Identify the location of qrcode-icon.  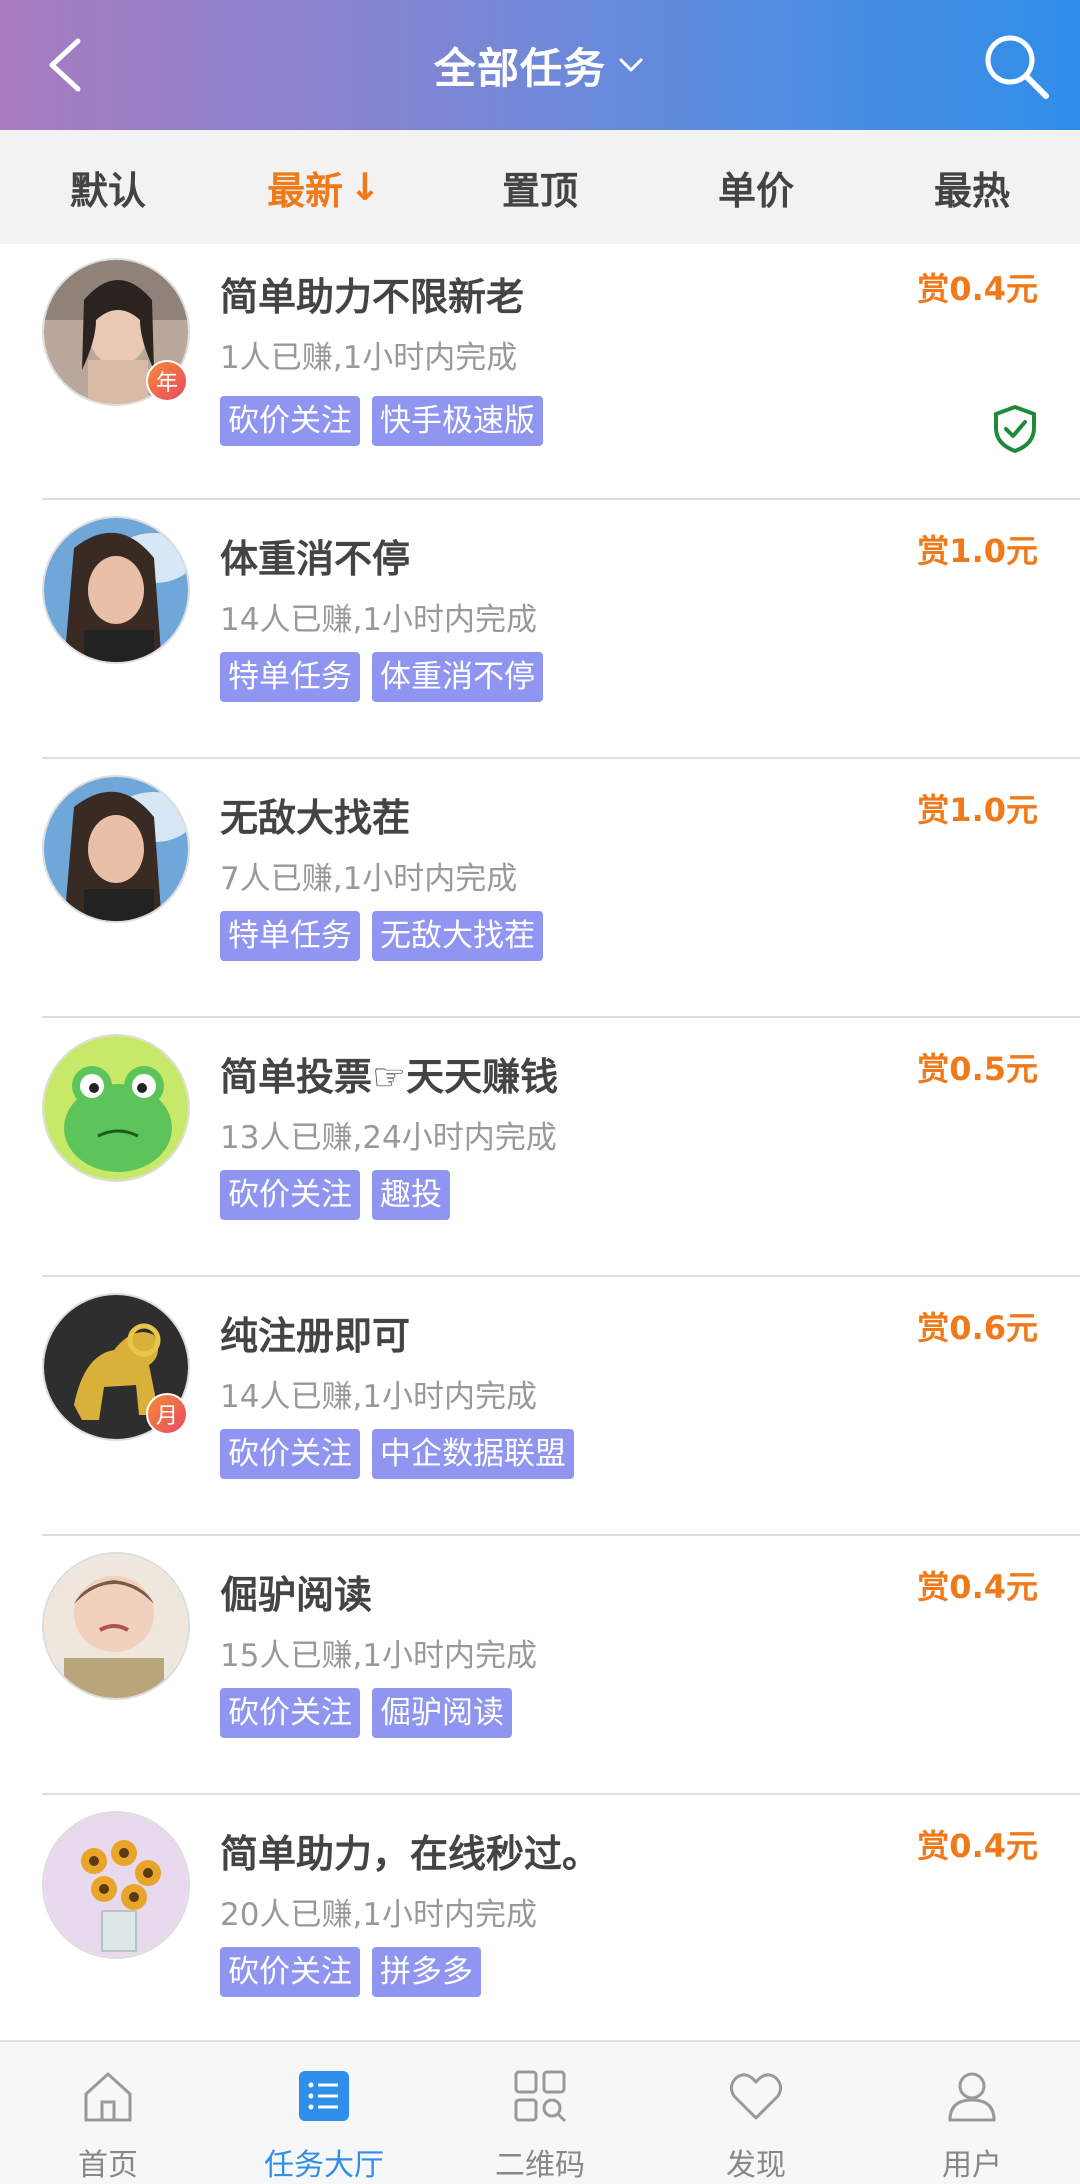
(540, 2096).